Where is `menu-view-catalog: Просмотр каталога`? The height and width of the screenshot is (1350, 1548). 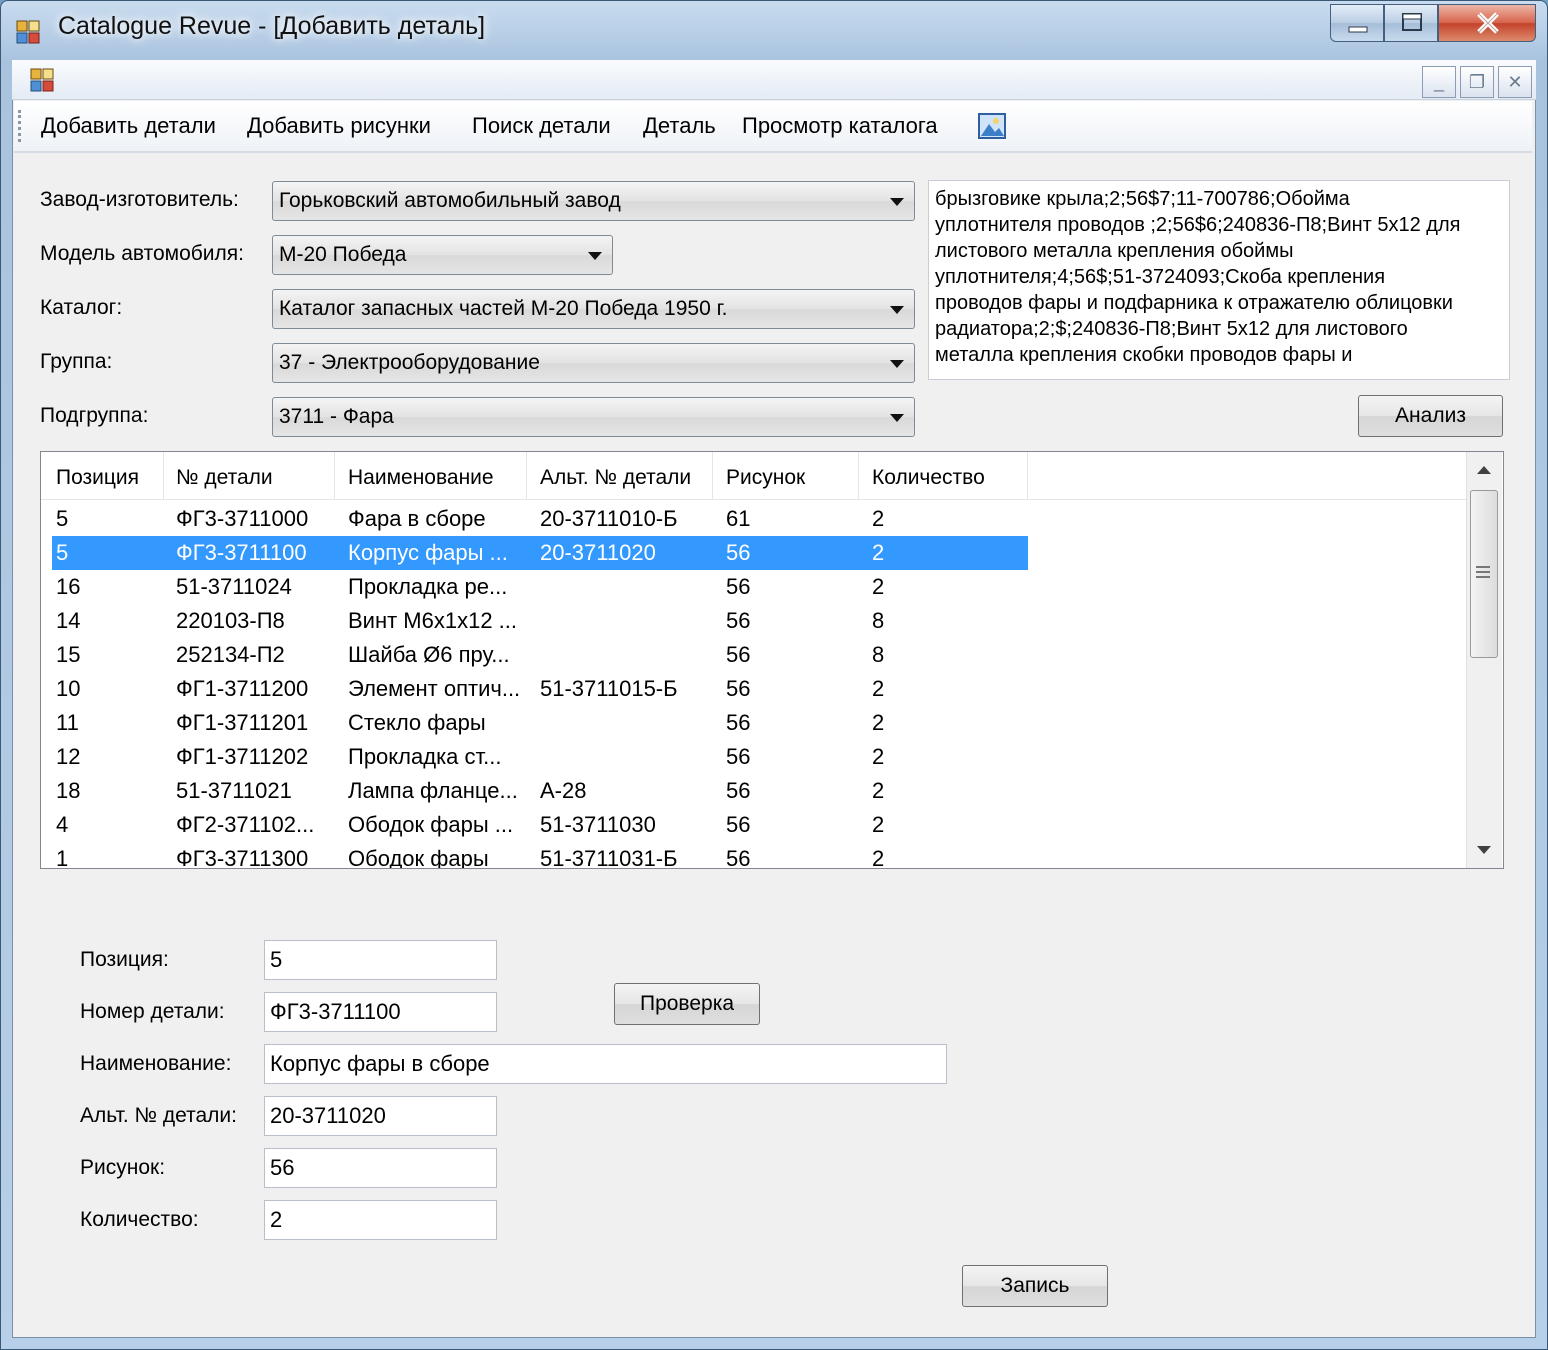
menu-view-catalog: Просмотр каталога is located at coordinates (840, 126).